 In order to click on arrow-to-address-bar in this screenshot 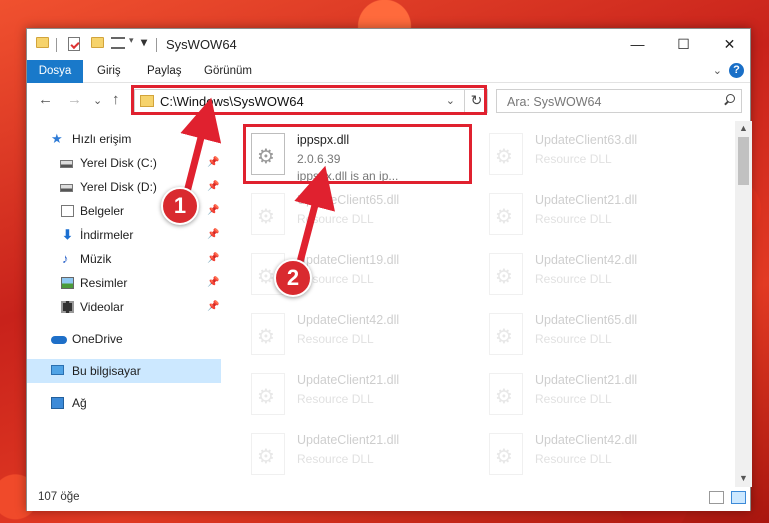, I will do `click(201, 145)`.